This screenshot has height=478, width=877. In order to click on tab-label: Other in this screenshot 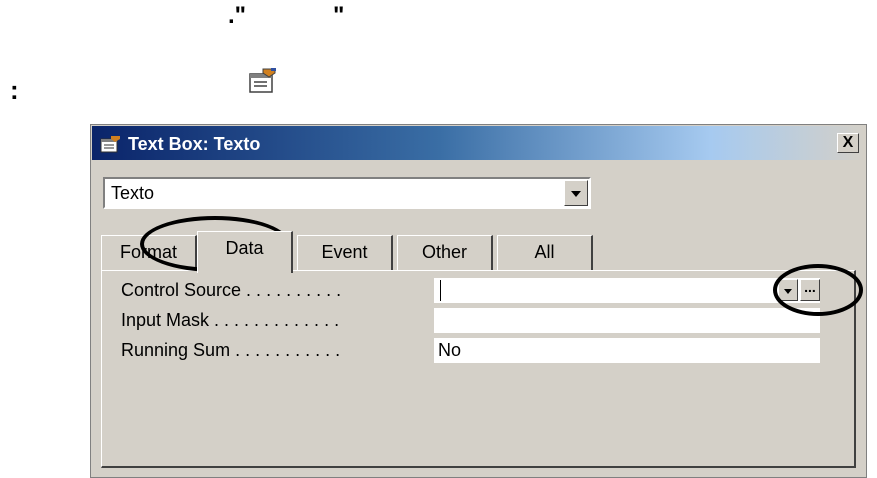, I will do `click(444, 252)`.